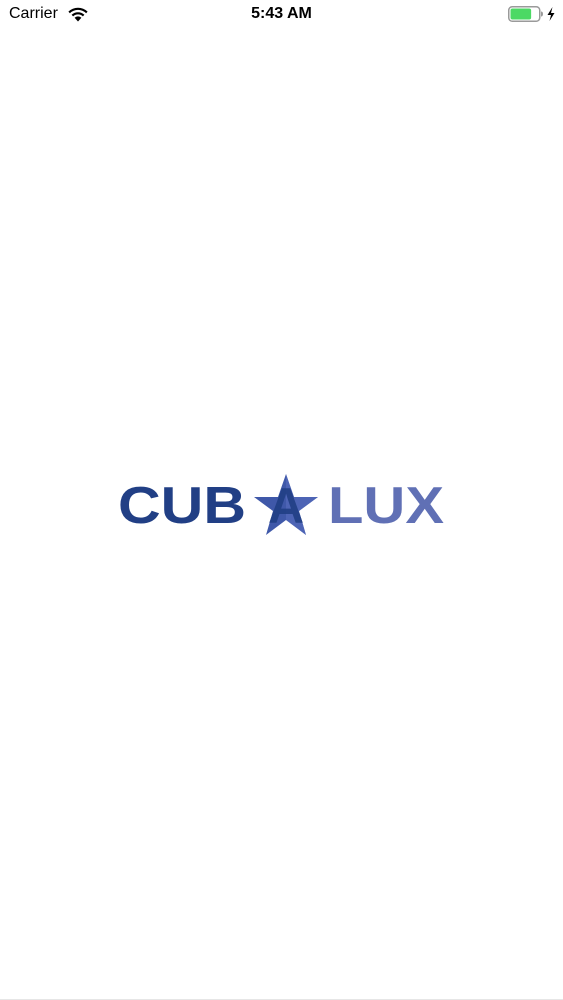  Describe the element at coordinates (525, 14) in the screenshot. I see `battery-icon` at that location.